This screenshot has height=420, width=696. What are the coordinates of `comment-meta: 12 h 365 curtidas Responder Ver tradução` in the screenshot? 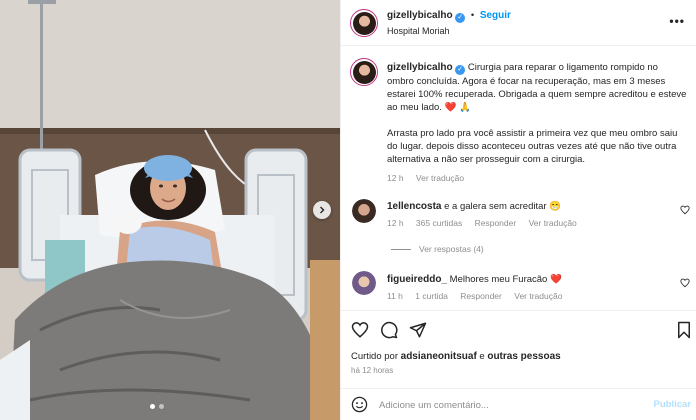 It's located at (527, 223).